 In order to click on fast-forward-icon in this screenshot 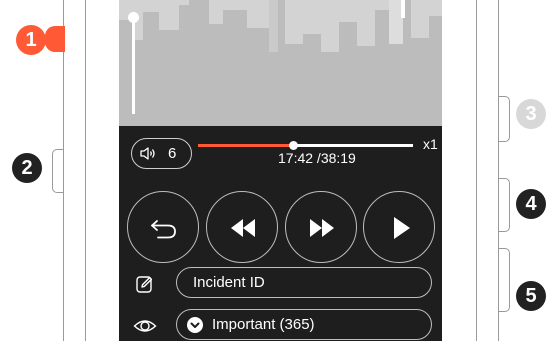, I will do `click(322, 228)`.